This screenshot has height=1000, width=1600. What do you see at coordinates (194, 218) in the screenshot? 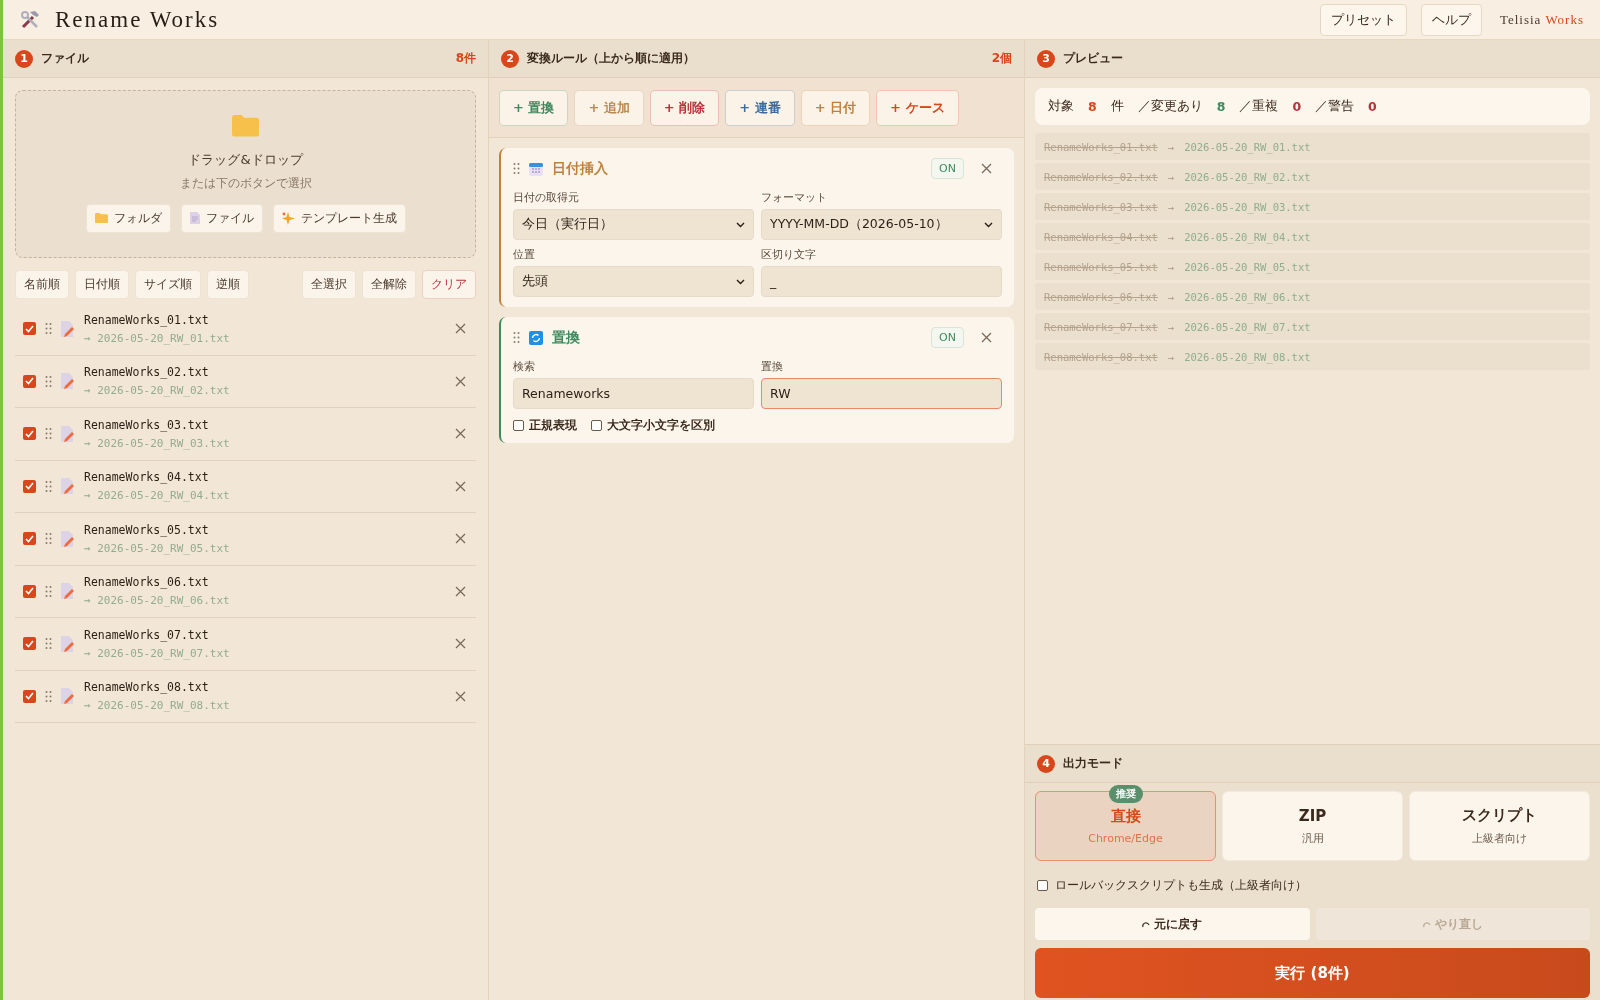
I see `document-icon` at bounding box center [194, 218].